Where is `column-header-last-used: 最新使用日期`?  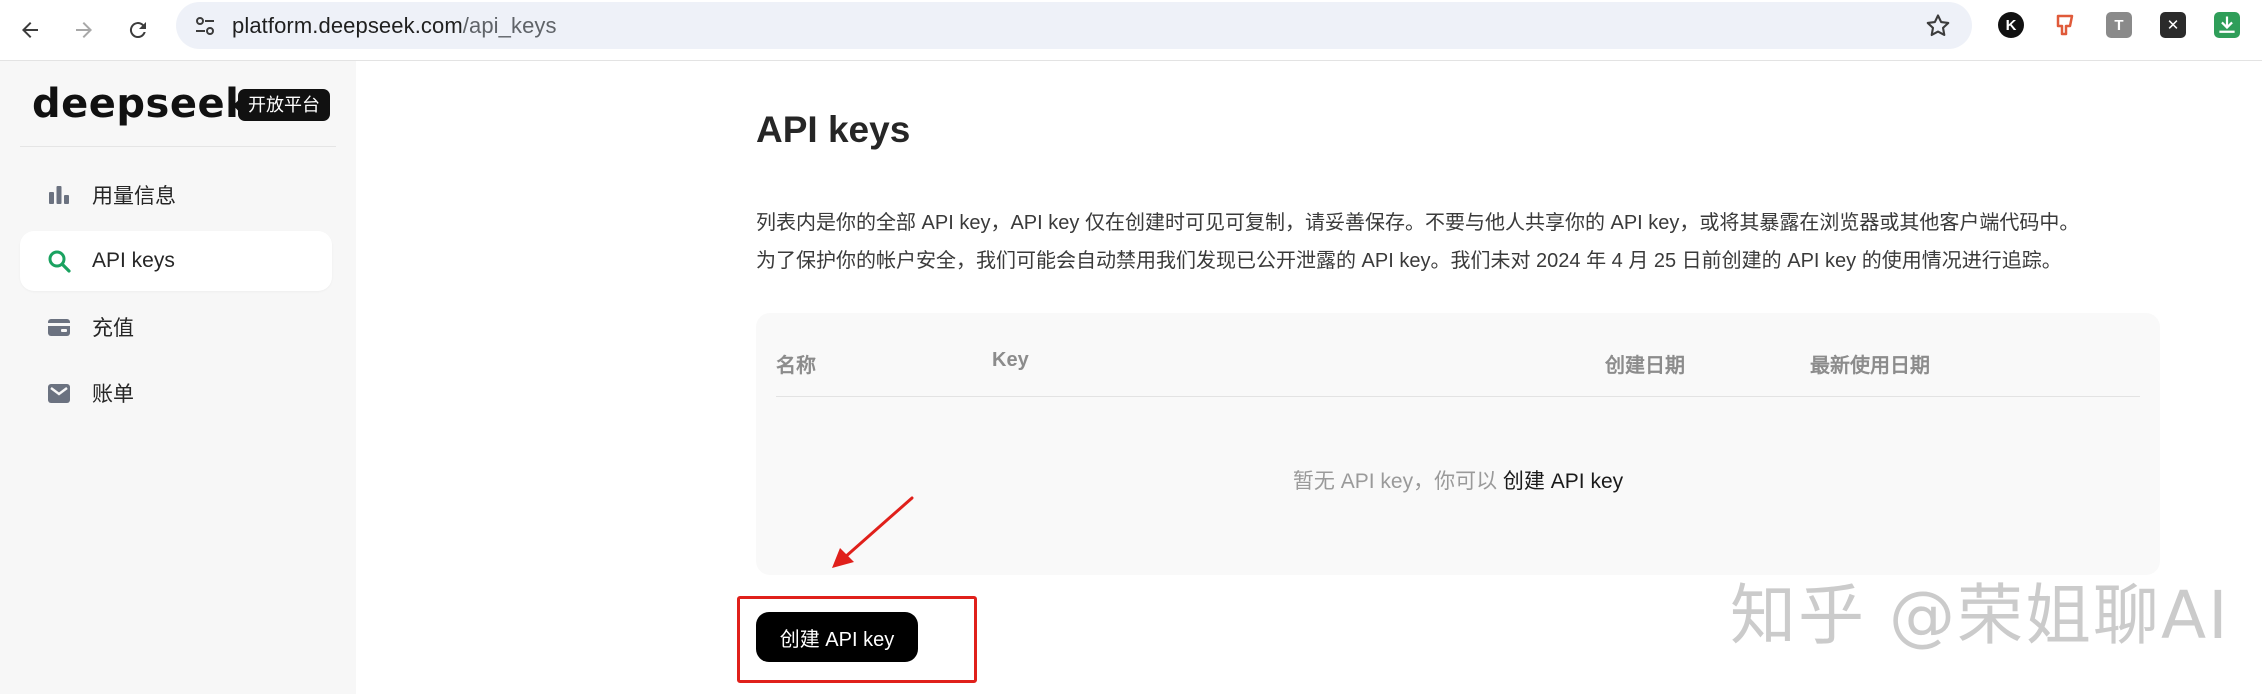 column-header-last-used: 最新使用日期 is located at coordinates (1870, 366).